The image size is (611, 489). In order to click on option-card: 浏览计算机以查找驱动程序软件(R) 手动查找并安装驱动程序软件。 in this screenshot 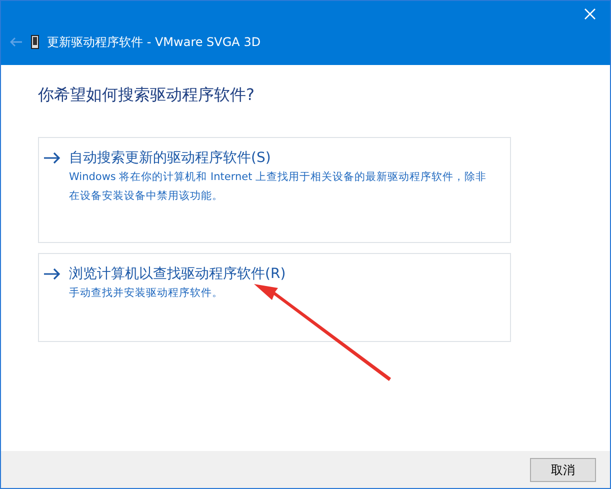, I will do `click(274, 297)`.